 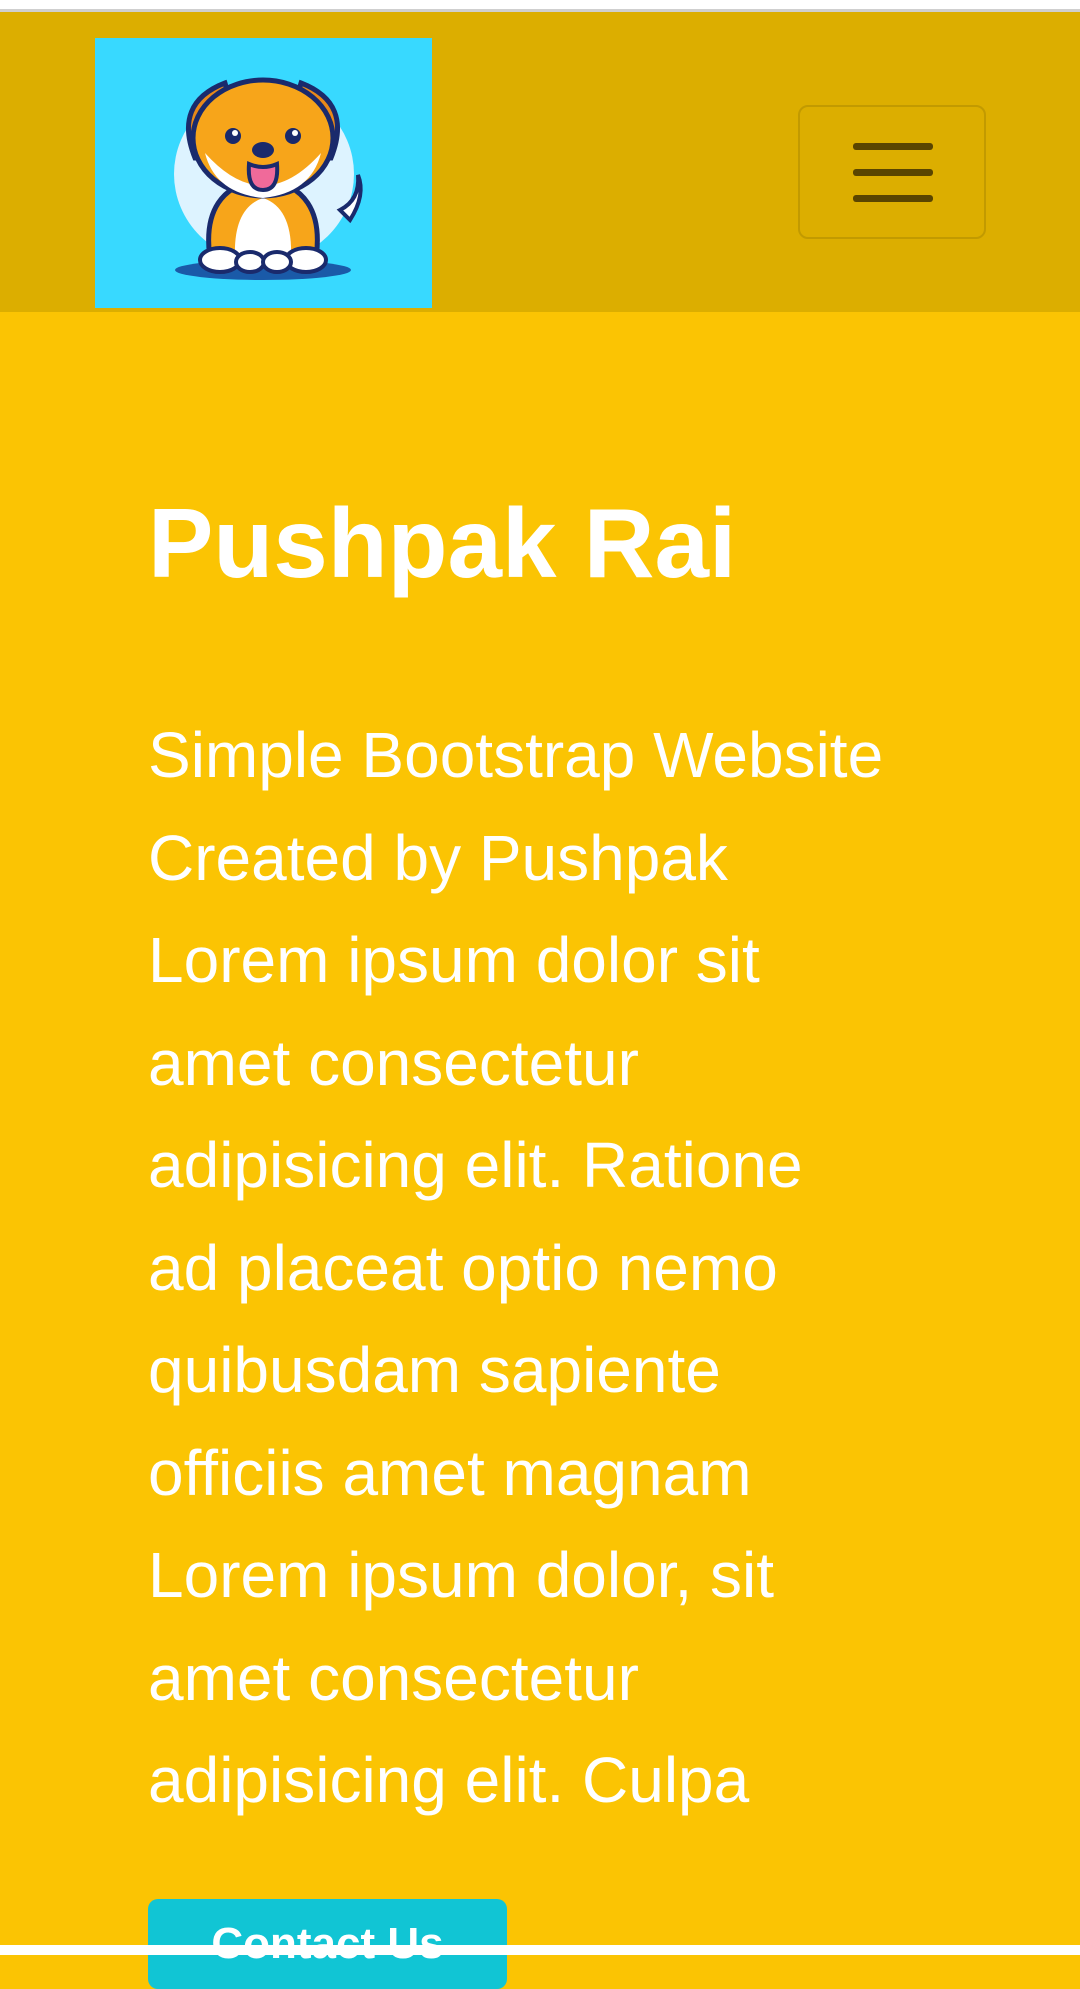 I want to click on hero-line: officiis amet magnam, so click(x=450, y=1472).